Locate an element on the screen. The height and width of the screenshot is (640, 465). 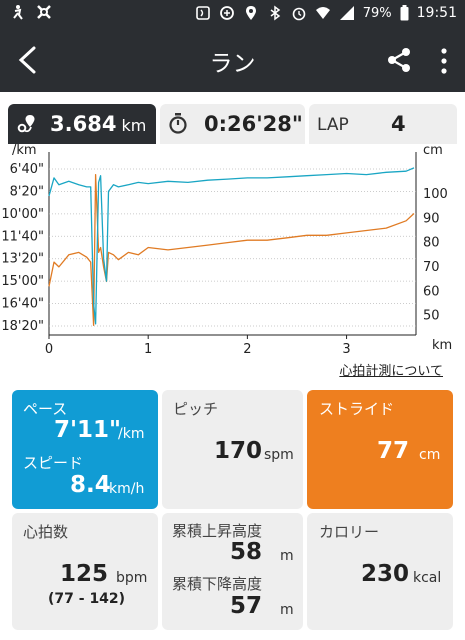
right-tick-label: 50 is located at coordinates (431, 316).